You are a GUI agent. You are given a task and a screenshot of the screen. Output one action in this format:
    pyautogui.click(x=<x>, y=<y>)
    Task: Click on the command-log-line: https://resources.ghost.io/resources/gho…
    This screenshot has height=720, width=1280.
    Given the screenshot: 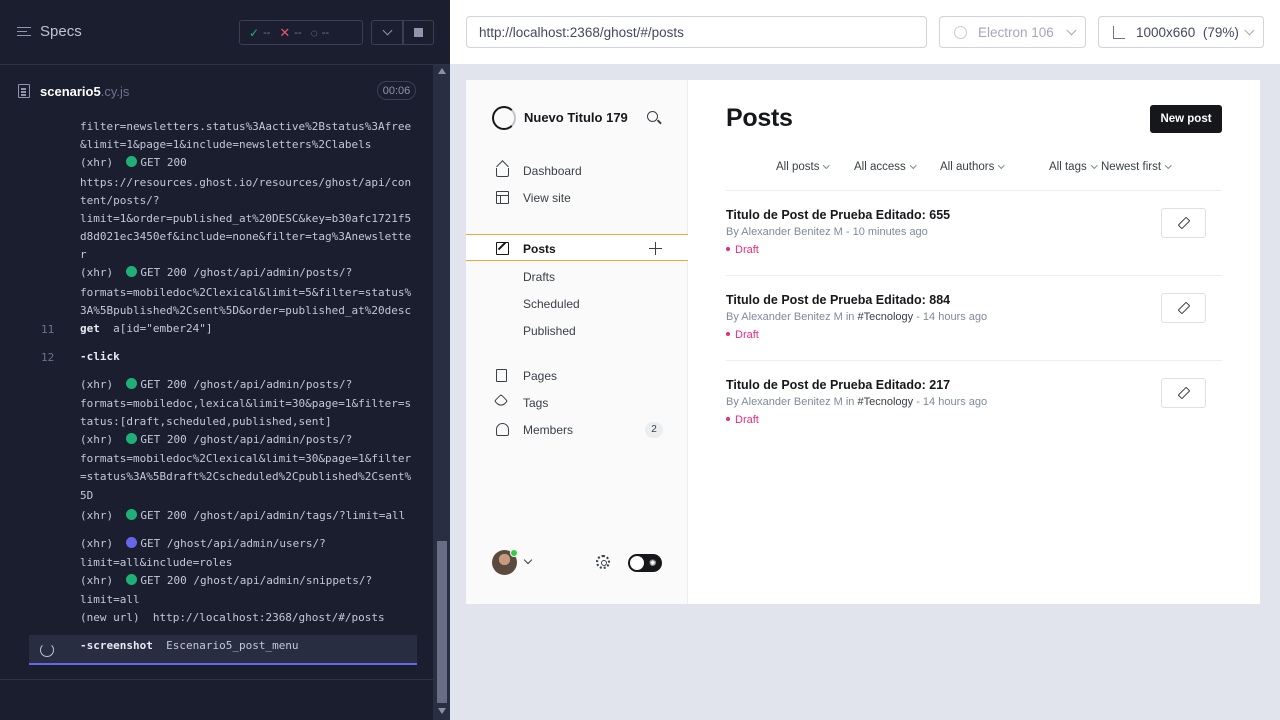 What is the action you would take?
    pyautogui.click(x=245, y=183)
    